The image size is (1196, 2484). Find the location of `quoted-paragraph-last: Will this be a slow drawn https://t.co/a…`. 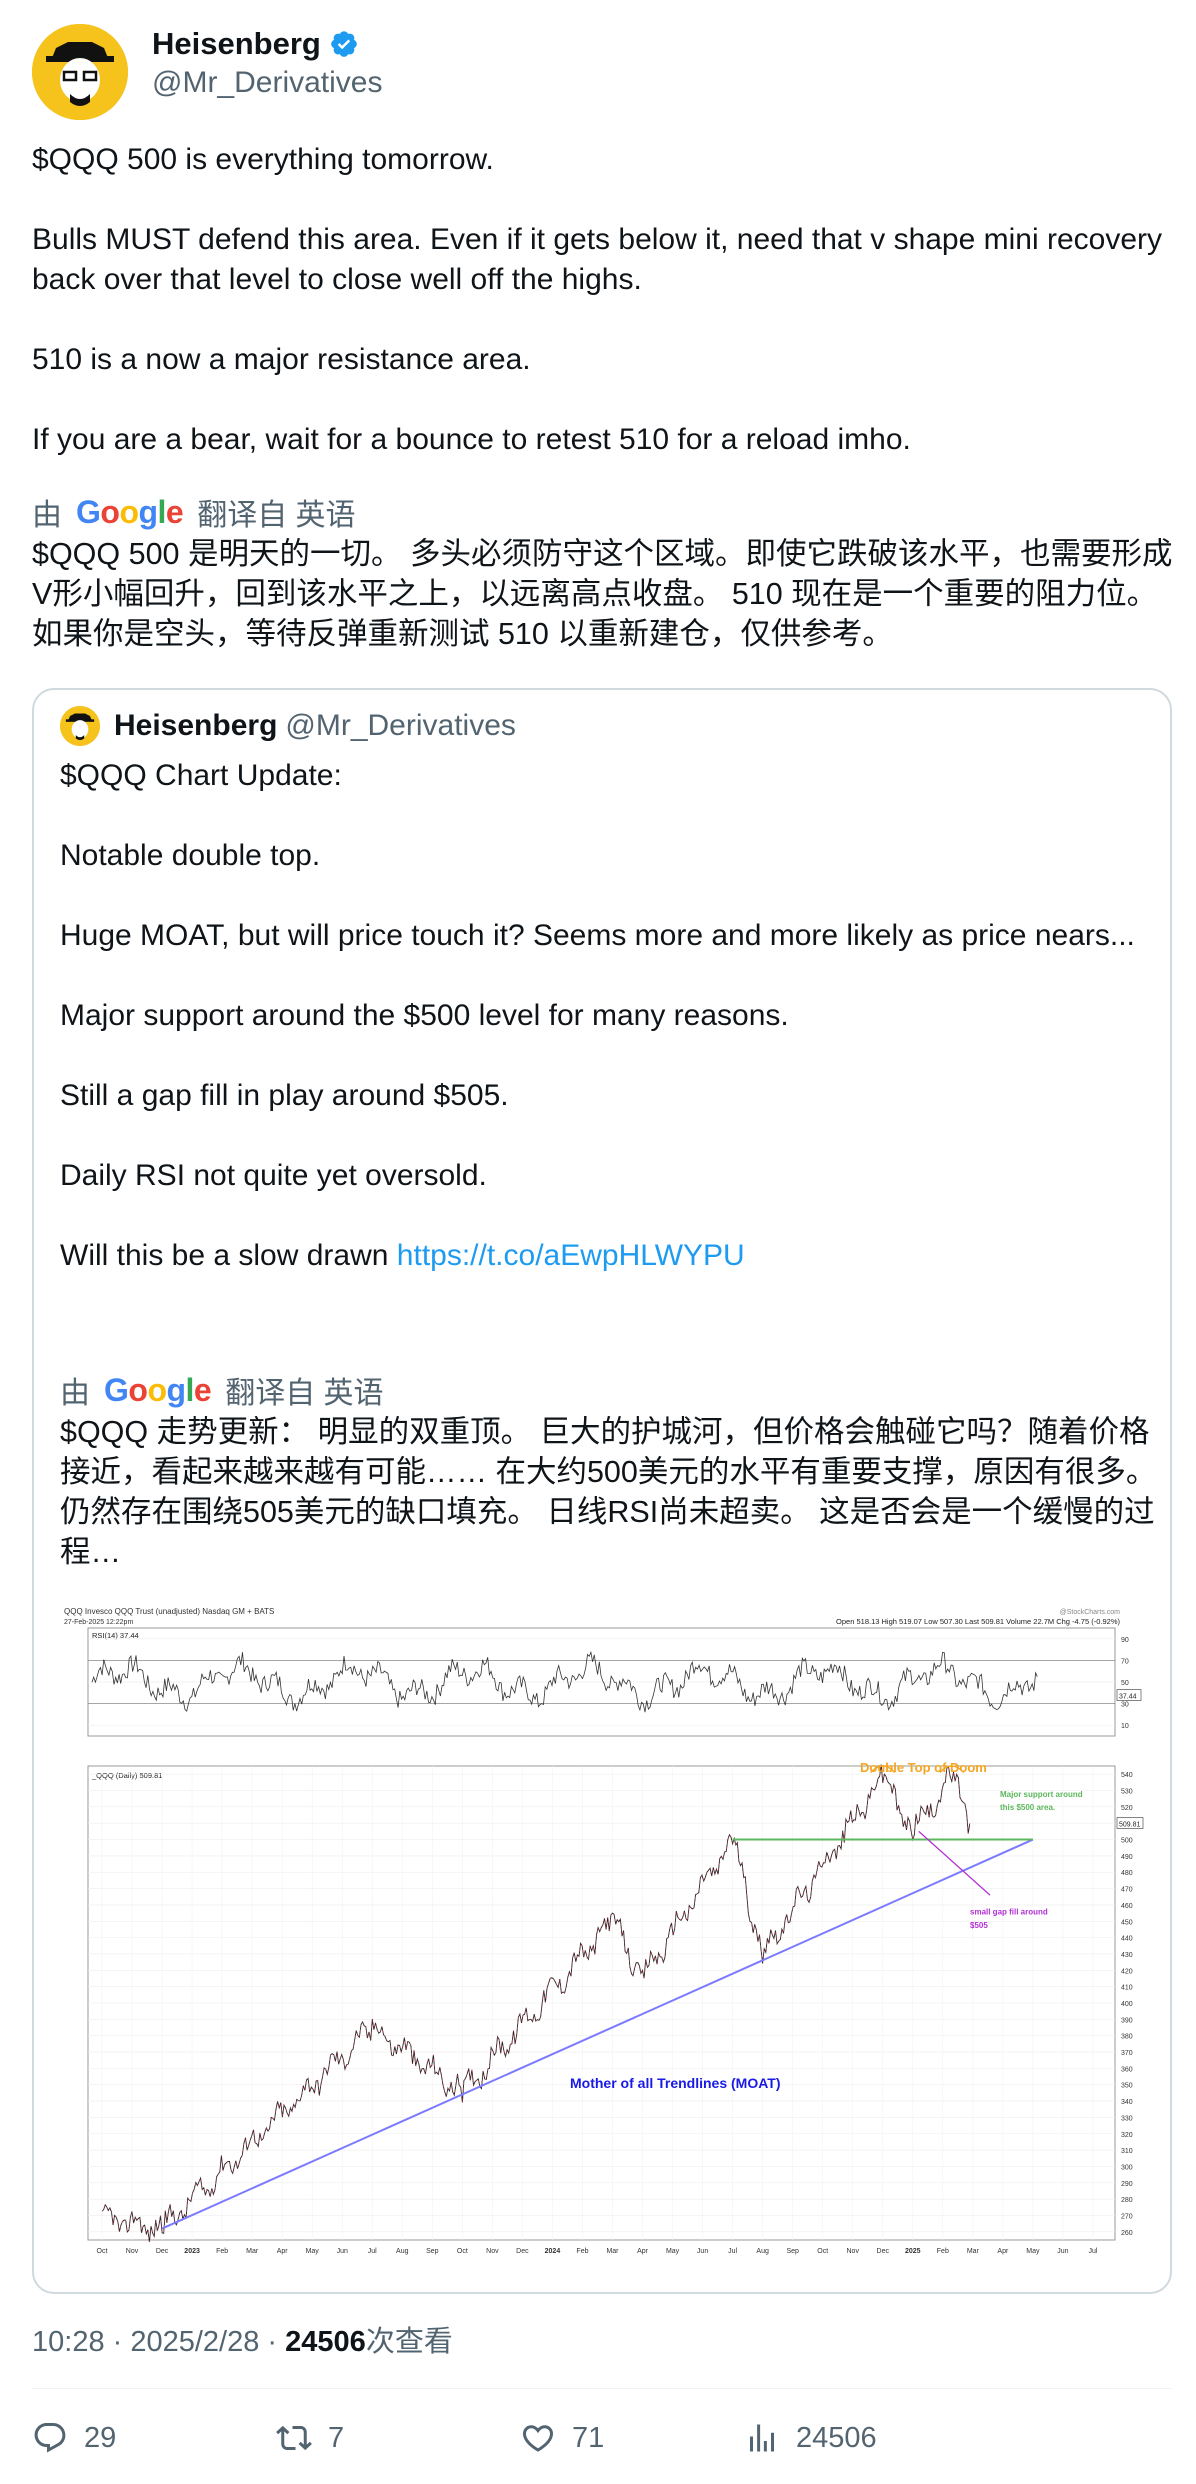

quoted-paragraph-last: Will this be a slow drawn https://t.co/a… is located at coordinates (605, 1256).